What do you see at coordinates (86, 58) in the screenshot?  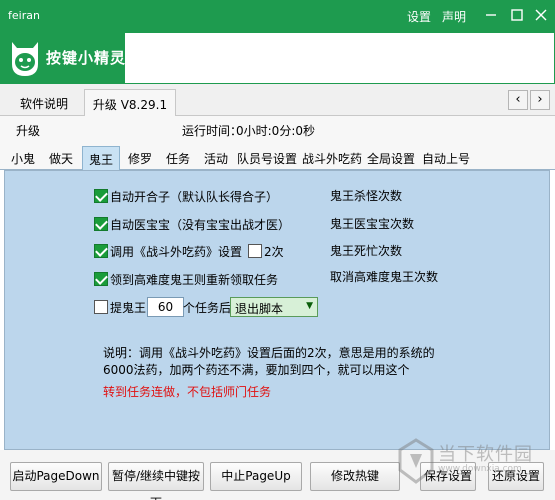 I see `logo-text: 按键小精灵` at bounding box center [86, 58].